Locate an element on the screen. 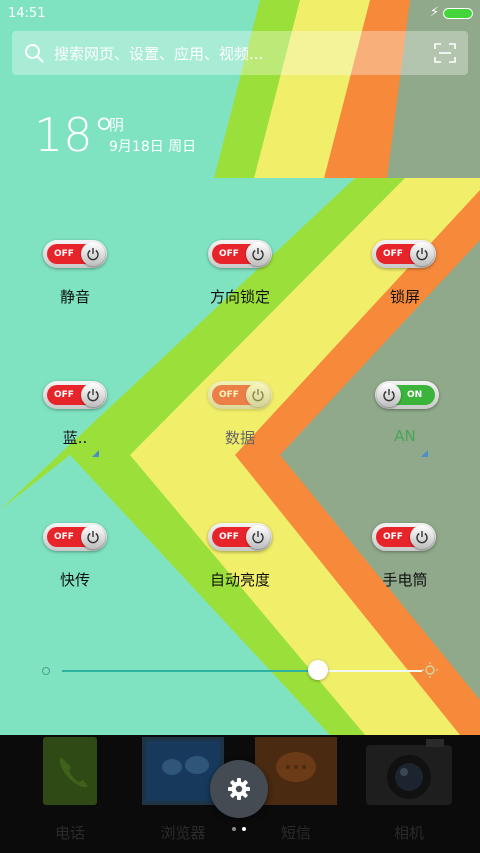 The width and height of the screenshot is (480, 853). page-dot-active is located at coordinates (244, 829).